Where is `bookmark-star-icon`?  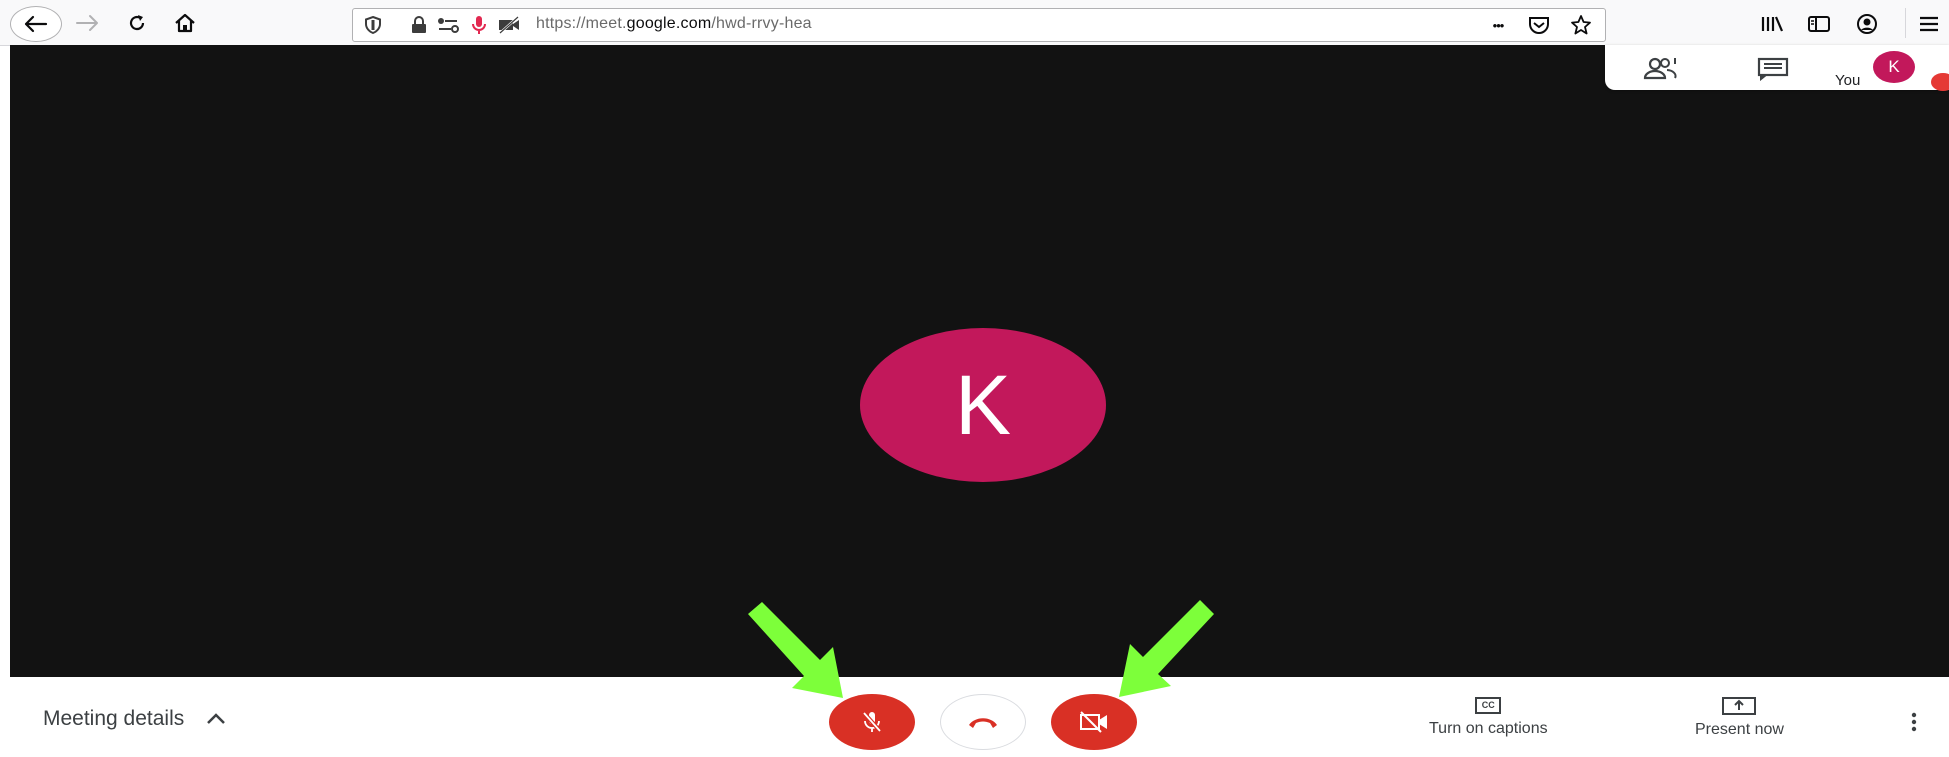 bookmark-star-icon is located at coordinates (1581, 25).